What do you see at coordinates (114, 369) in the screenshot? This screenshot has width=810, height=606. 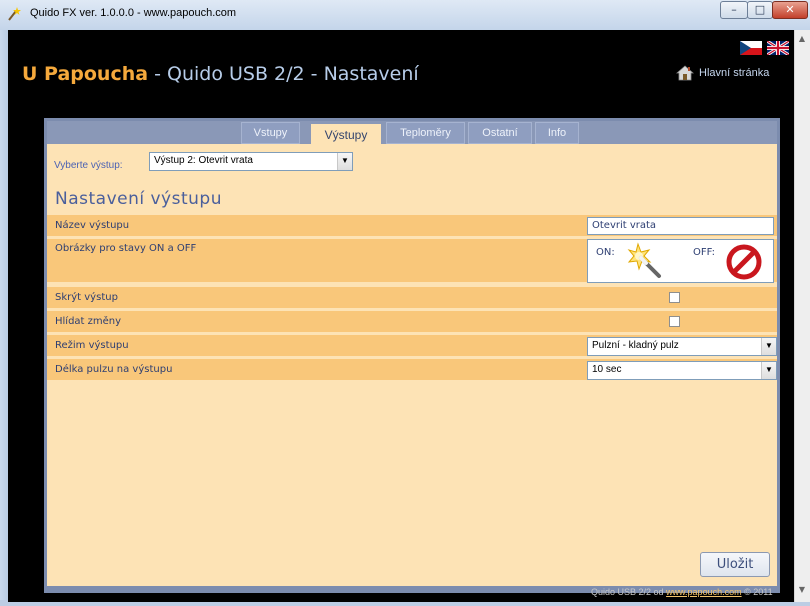 I see `pulse-length-label: Délka pulzu na výstupu` at bounding box center [114, 369].